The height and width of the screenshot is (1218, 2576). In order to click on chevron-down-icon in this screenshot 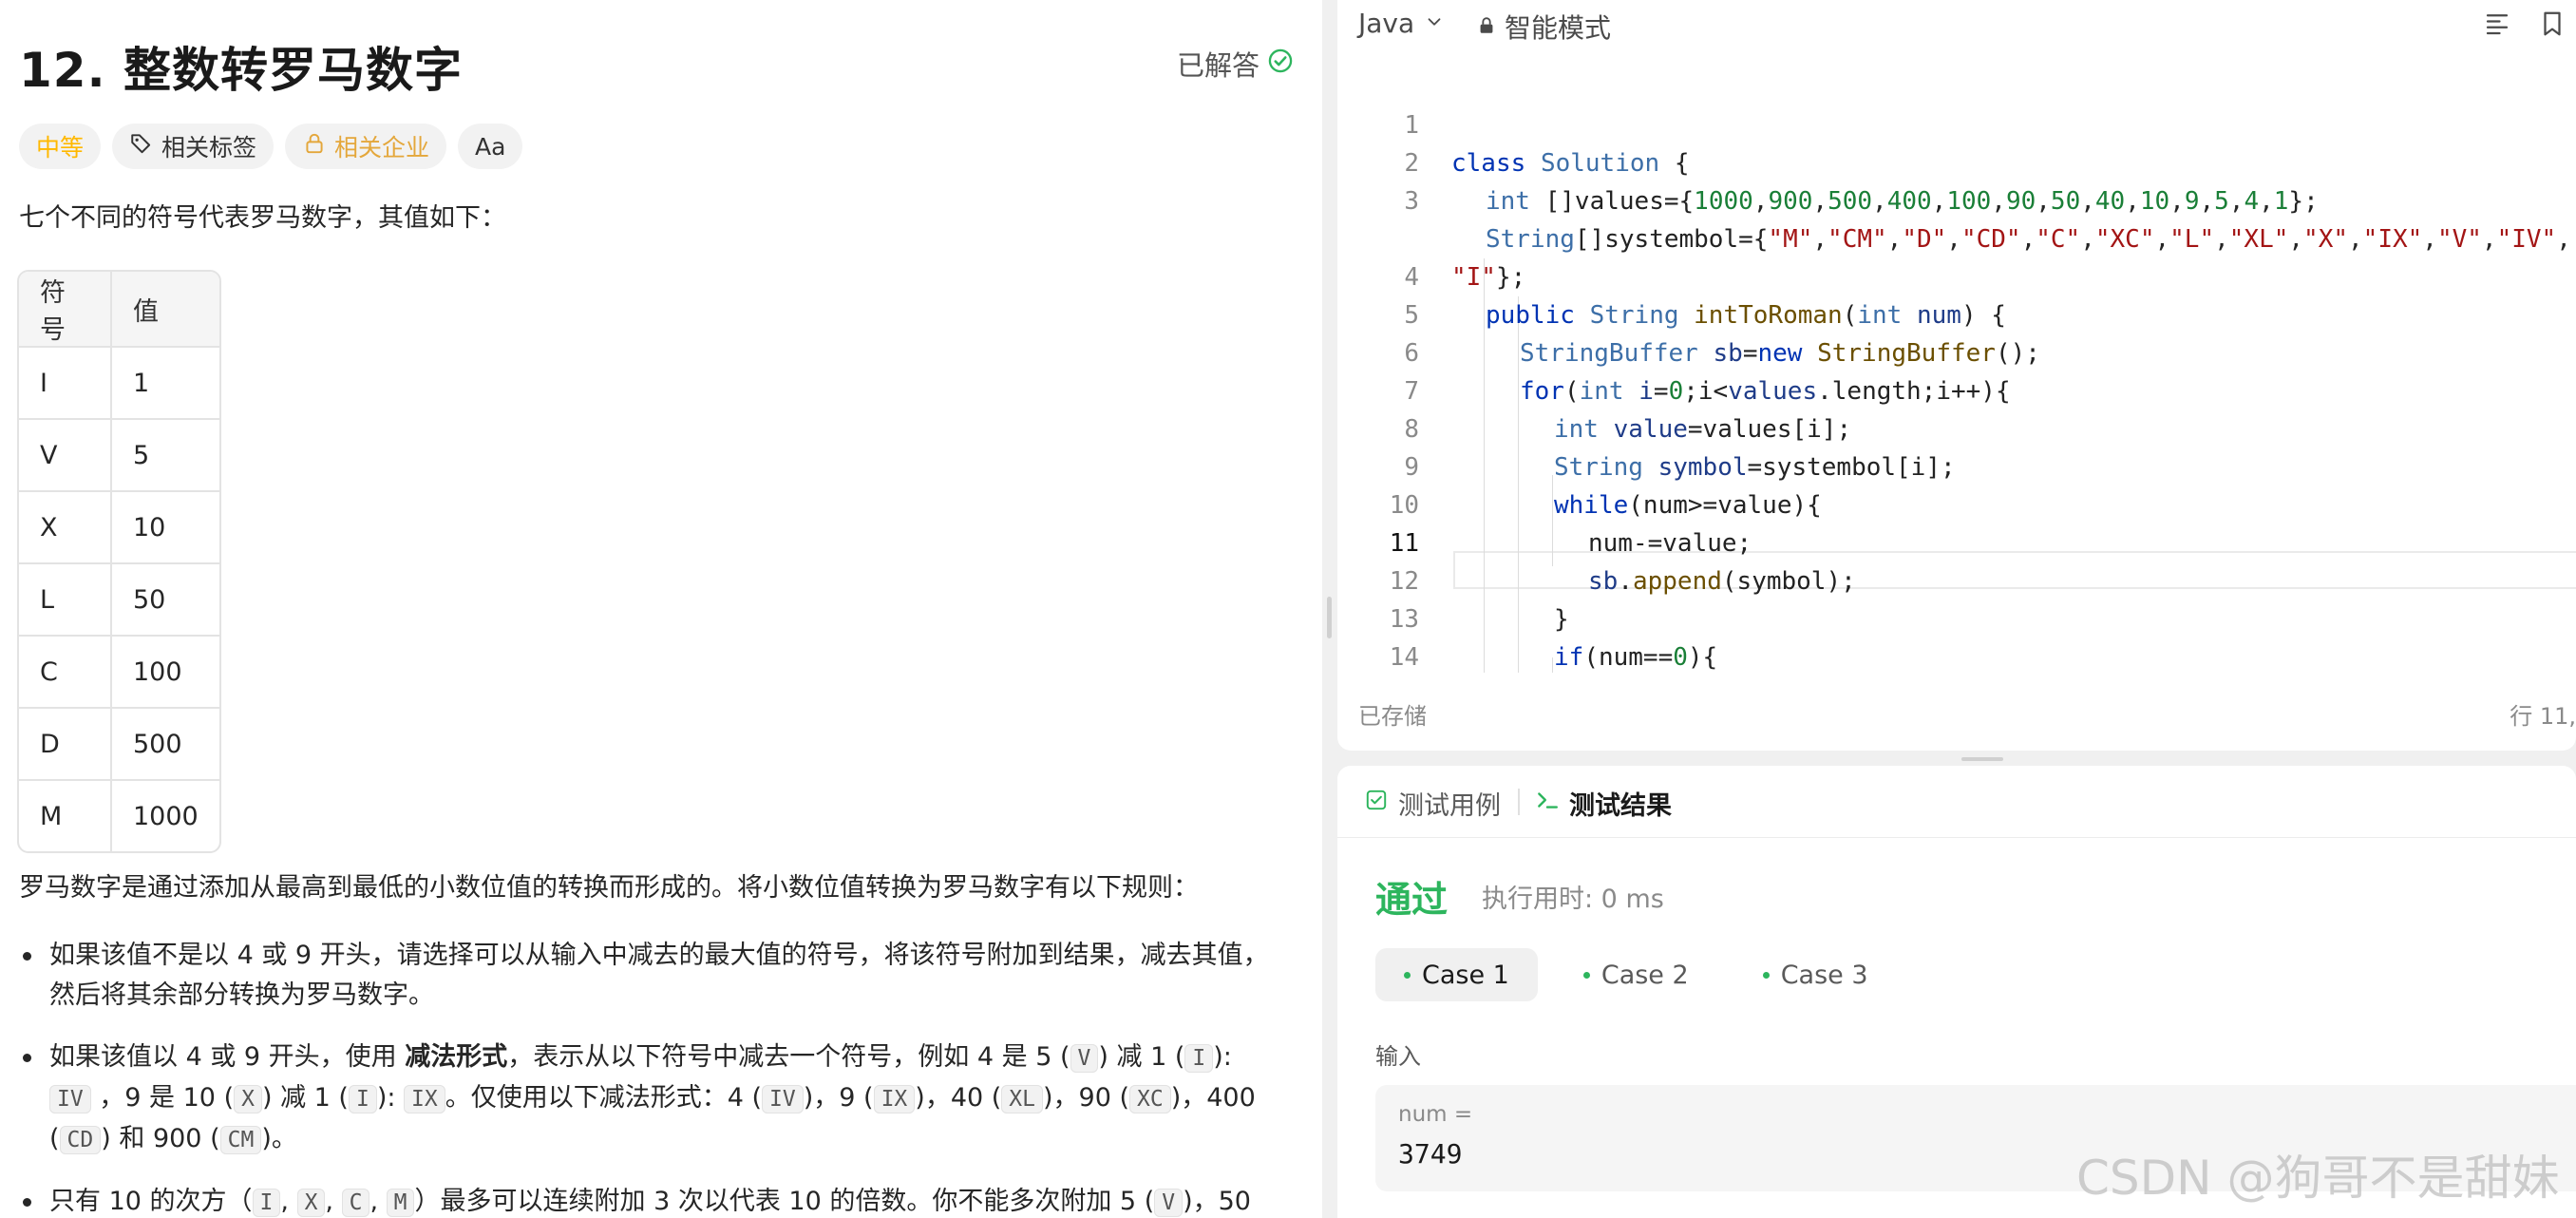, I will do `click(1434, 23)`.